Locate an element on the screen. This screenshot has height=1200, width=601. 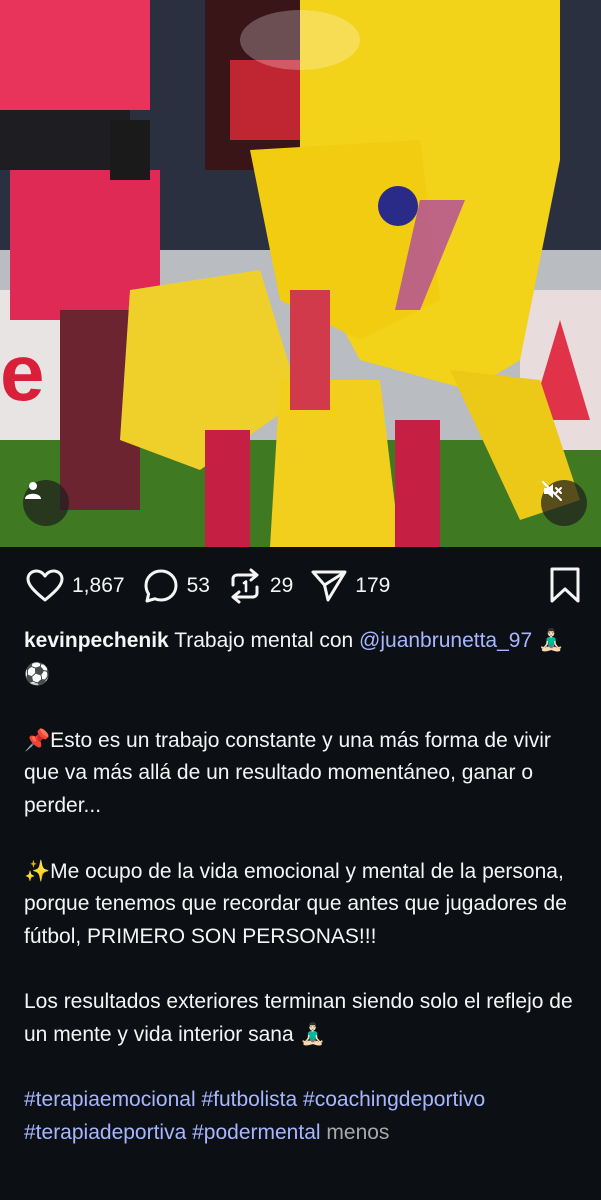
meditation-emoji: 🧘🏻‍♂️ is located at coordinates (312, 1034).